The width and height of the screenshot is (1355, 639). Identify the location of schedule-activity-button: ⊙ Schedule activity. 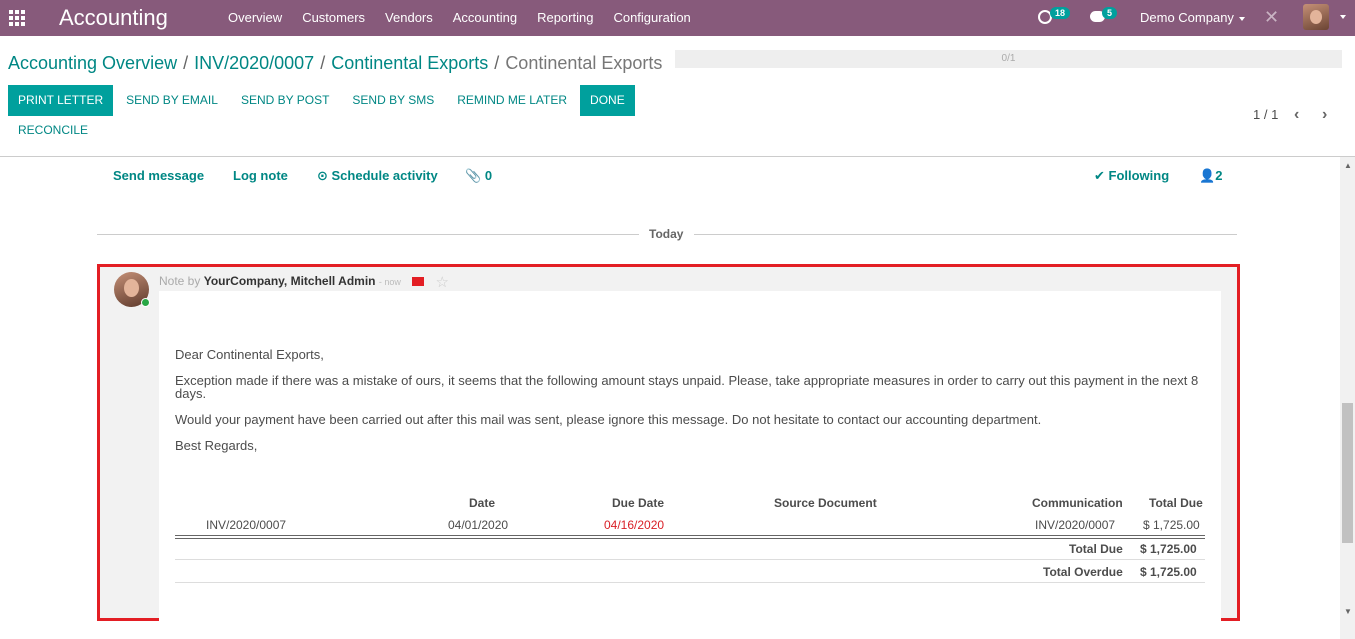
(377, 176).